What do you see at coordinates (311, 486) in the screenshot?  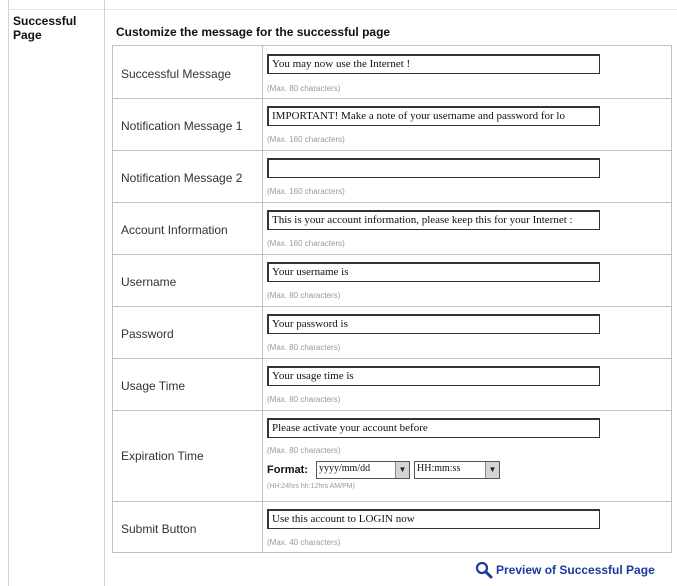 I see `format-note: (HH:24hrs hh:12hrs AM/PM)` at bounding box center [311, 486].